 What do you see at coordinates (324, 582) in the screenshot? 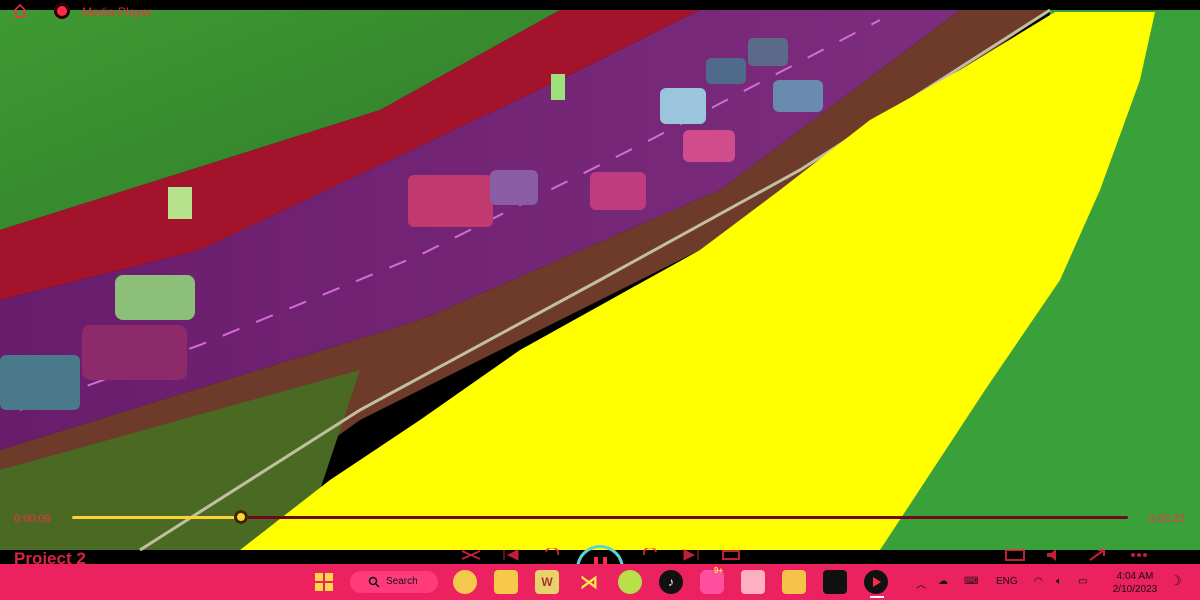
I see `start-icon` at bounding box center [324, 582].